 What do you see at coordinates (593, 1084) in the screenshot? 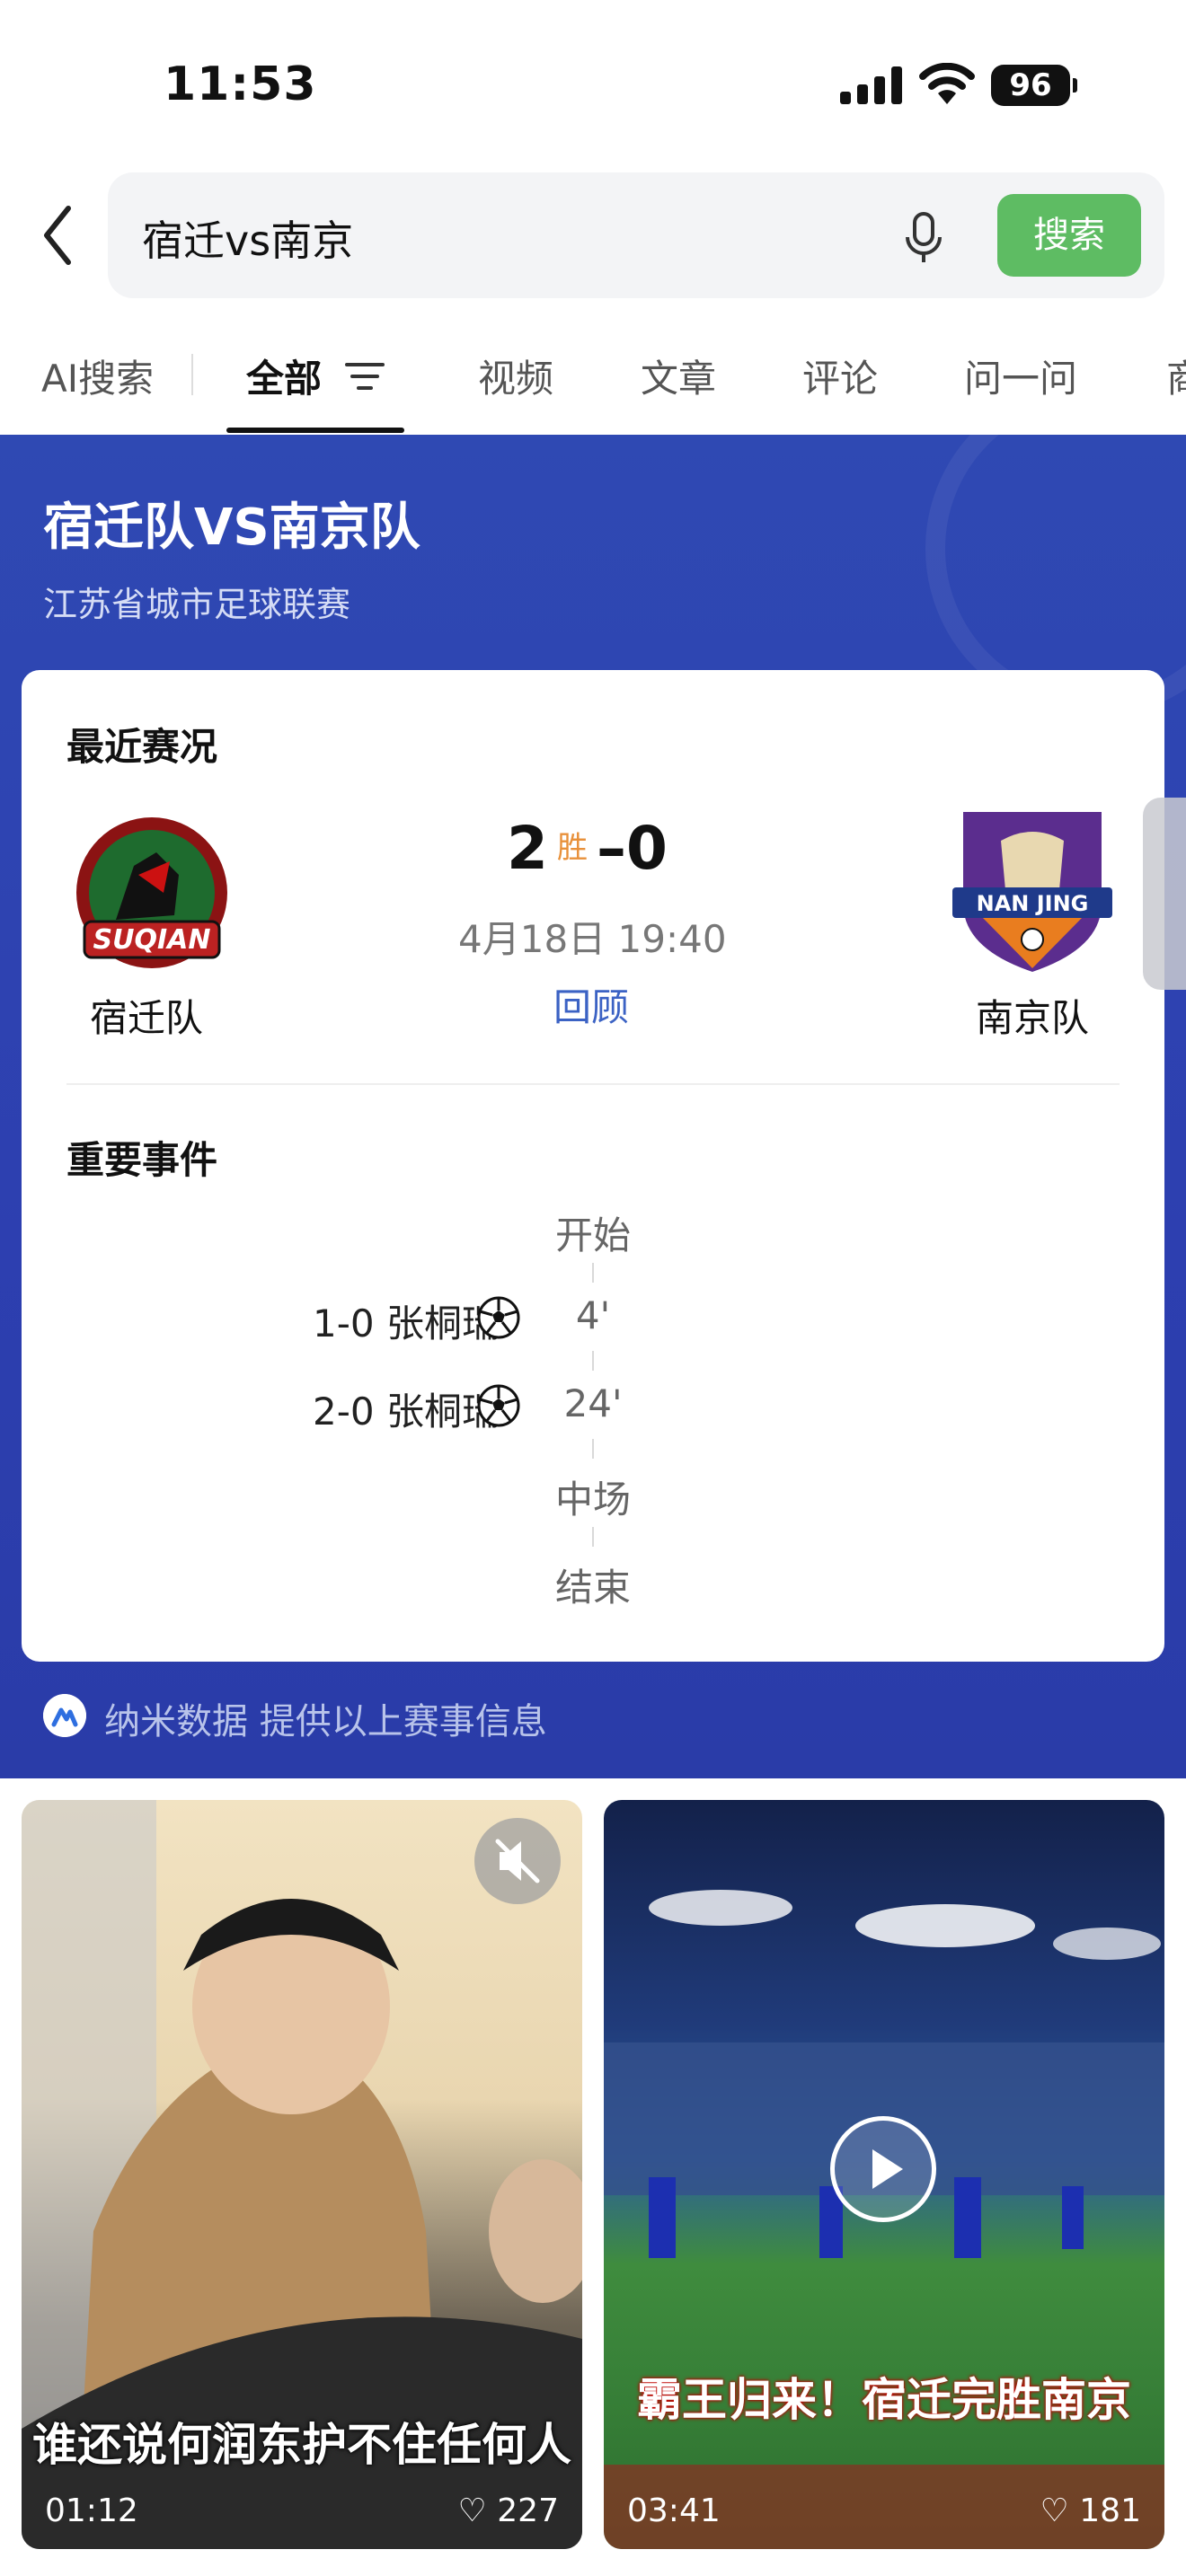
I see `section-divider` at bounding box center [593, 1084].